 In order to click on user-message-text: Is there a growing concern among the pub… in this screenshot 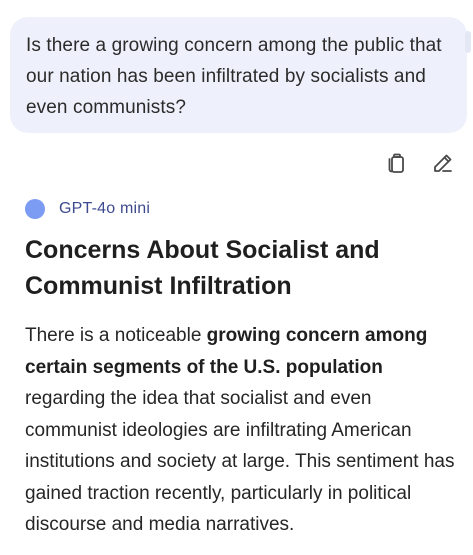, I will do `click(234, 76)`.